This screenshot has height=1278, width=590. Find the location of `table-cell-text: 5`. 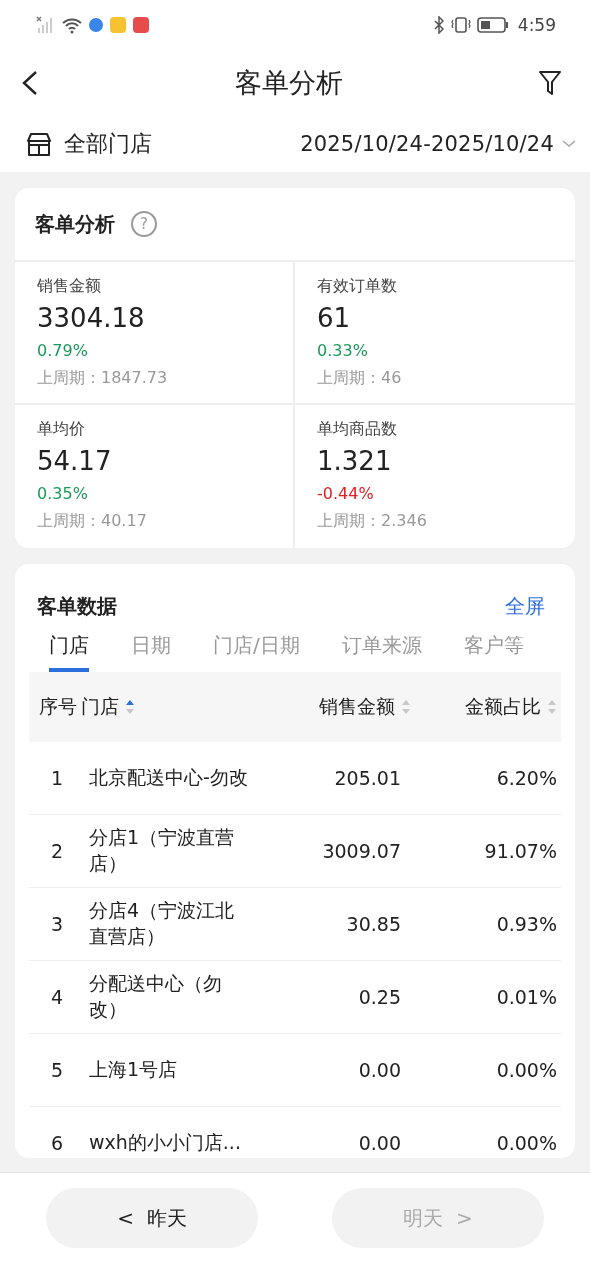

table-cell-text: 5 is located at coordinates (57, 1070).